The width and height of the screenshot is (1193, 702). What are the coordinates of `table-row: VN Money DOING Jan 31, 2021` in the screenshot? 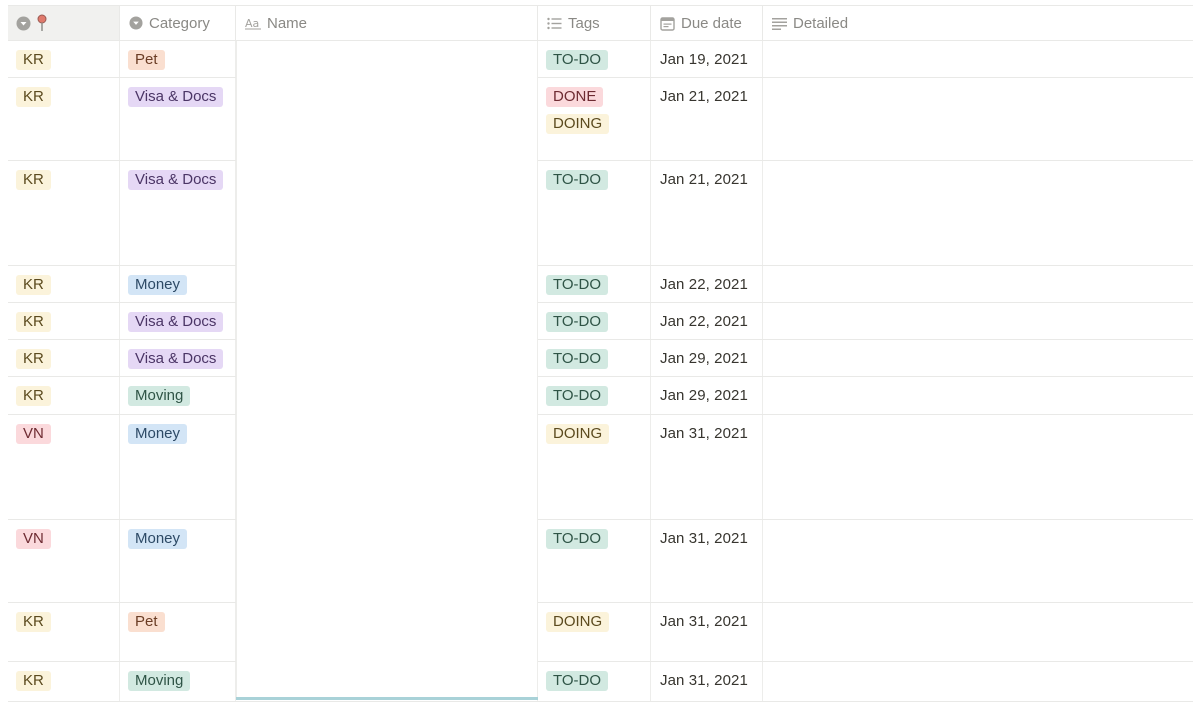 It's located at (600, 467).